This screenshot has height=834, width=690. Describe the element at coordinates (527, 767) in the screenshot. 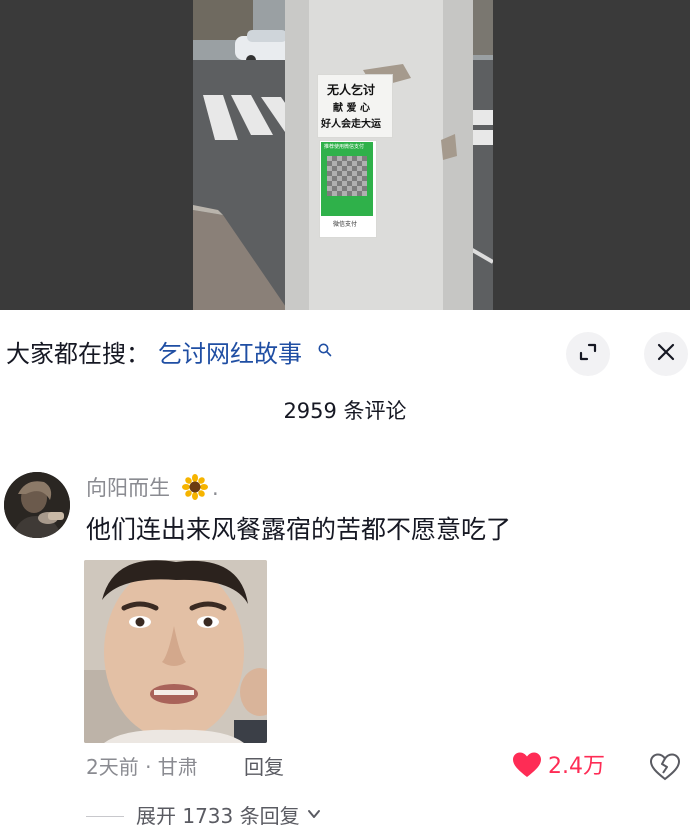

I see `heart-icon` at that location.